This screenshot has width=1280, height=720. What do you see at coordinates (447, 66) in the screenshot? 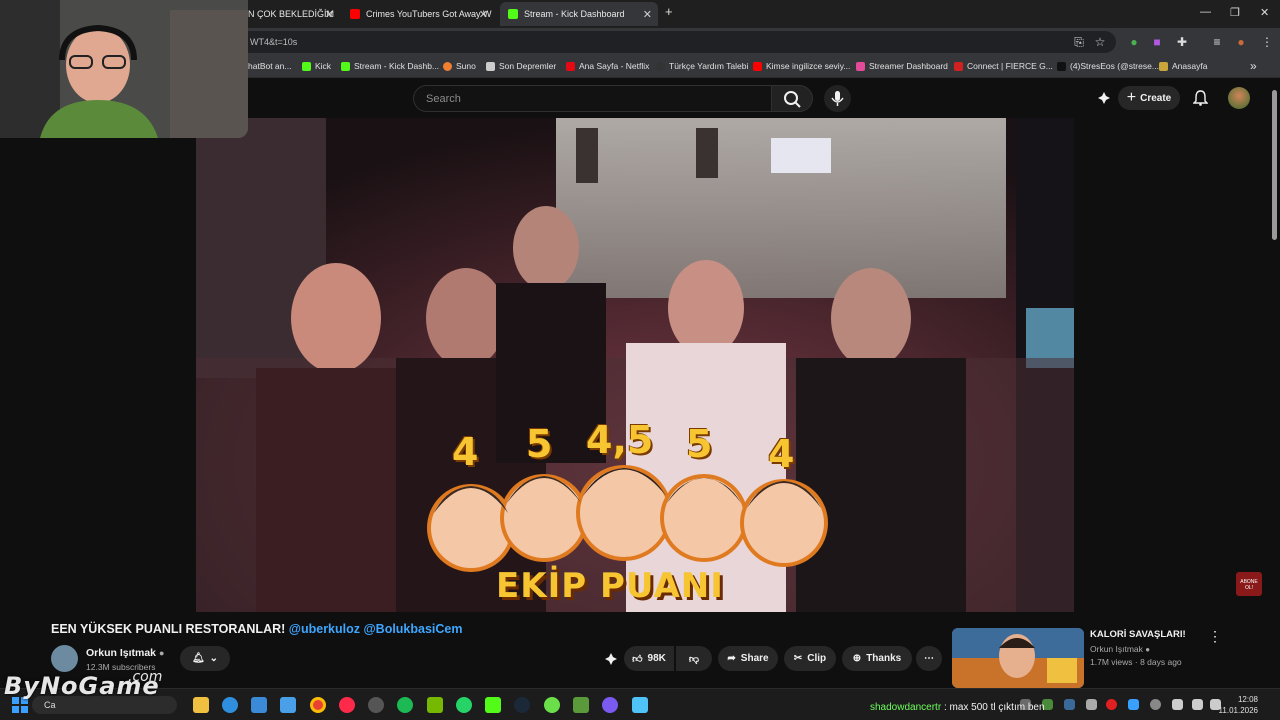
I see `suno-icon` at bounding box center [447, 66].